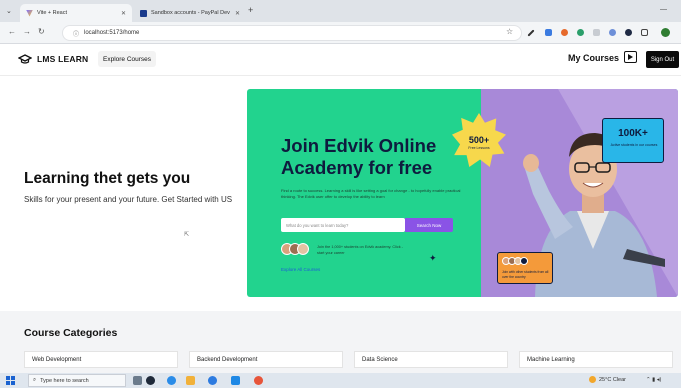  I want to click on explore-courses-button: Explore Courses, so click(127, 59).